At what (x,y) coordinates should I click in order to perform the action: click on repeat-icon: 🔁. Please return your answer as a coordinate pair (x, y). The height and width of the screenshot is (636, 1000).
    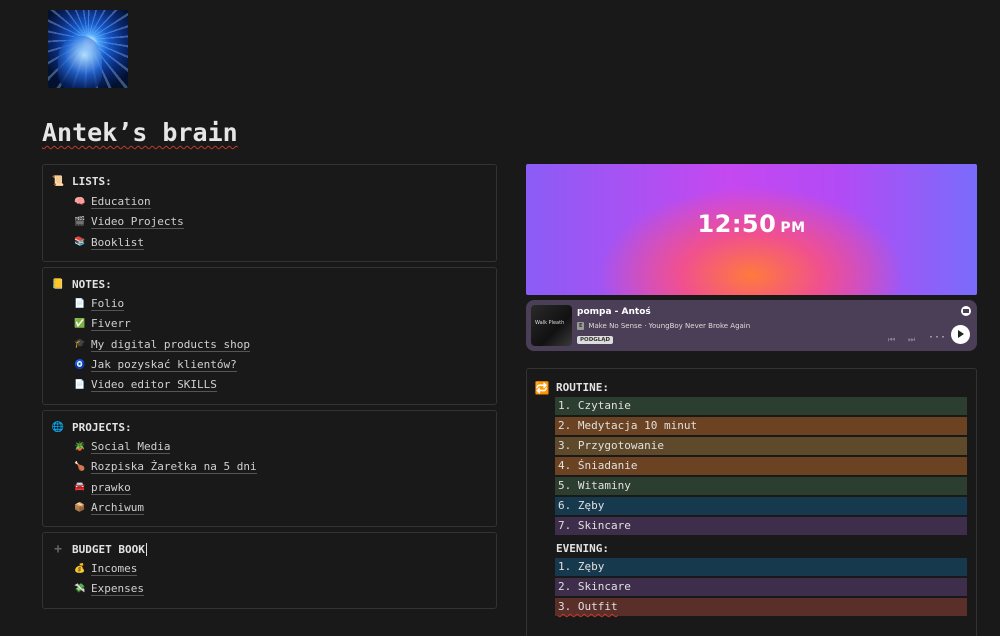
    Looking at the image, I should click on (542, 387).